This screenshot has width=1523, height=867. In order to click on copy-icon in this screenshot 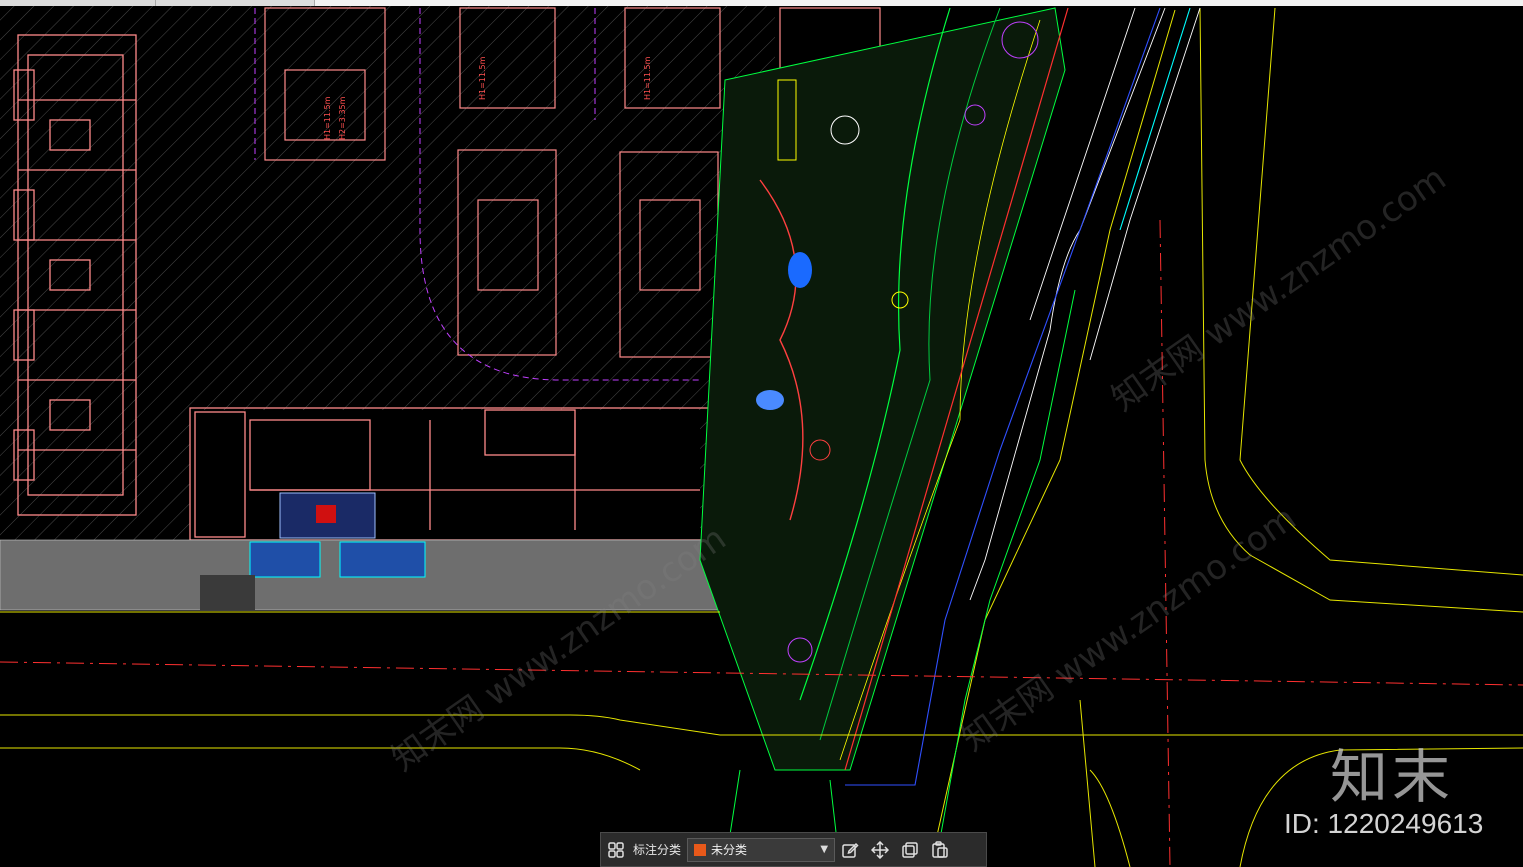, I will do `click(910, 850)`.